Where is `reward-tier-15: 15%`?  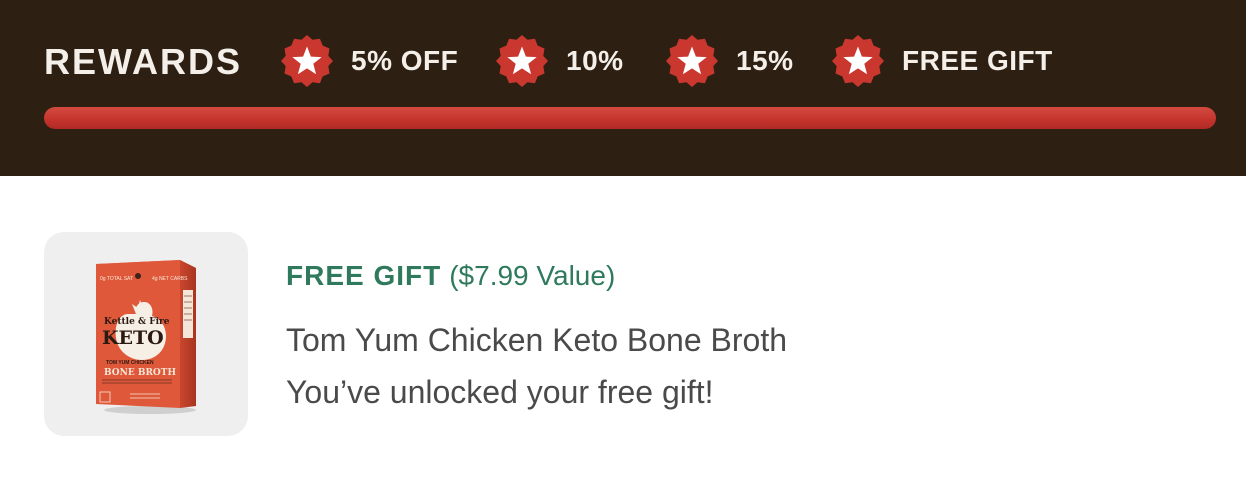 reward-tier-15: 15% is located at coordinates (729, 61).